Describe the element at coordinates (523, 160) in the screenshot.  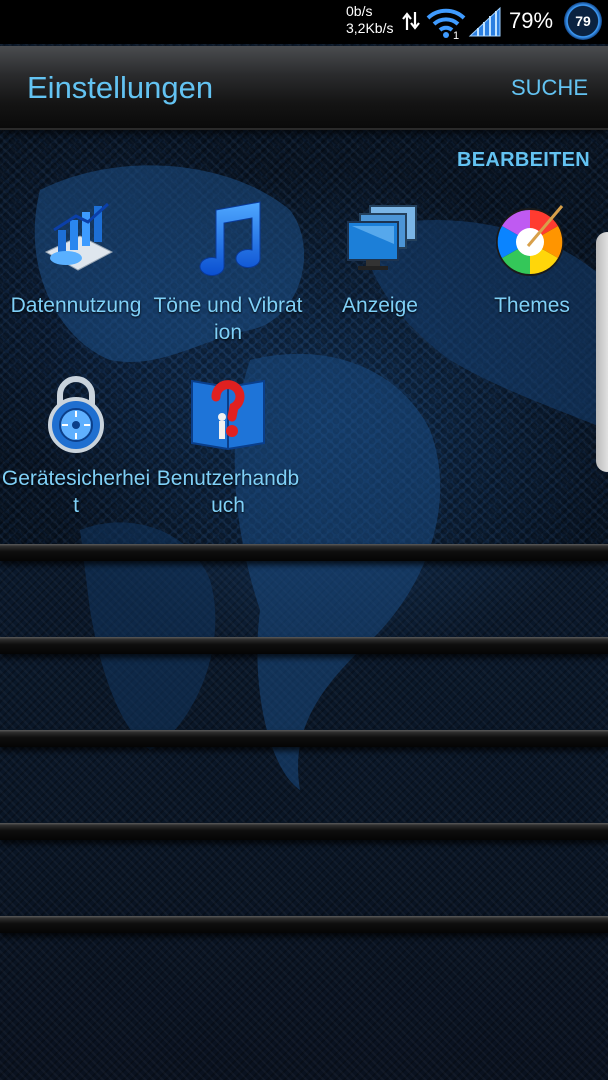
I see `edit-button: BEARBEITEN` at that location.